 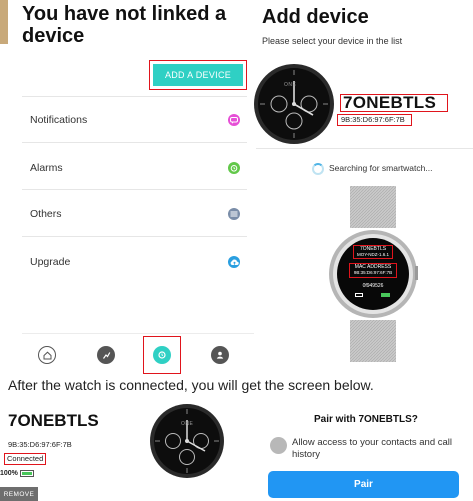 I want to click on battery-percentage: 100%, so click(x=9, y=473).